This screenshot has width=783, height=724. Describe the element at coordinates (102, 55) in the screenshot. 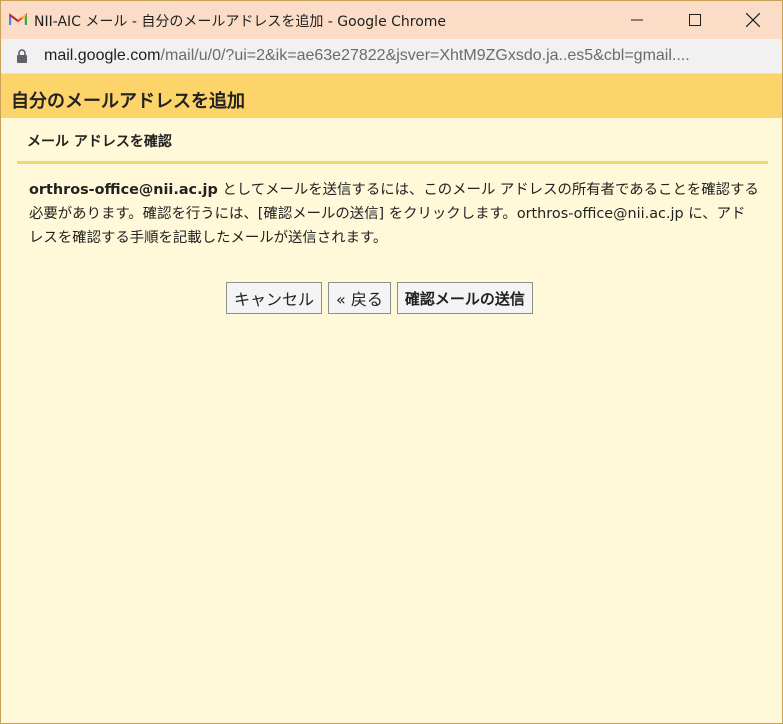

I see `url-host: mail.google.com` at that location.